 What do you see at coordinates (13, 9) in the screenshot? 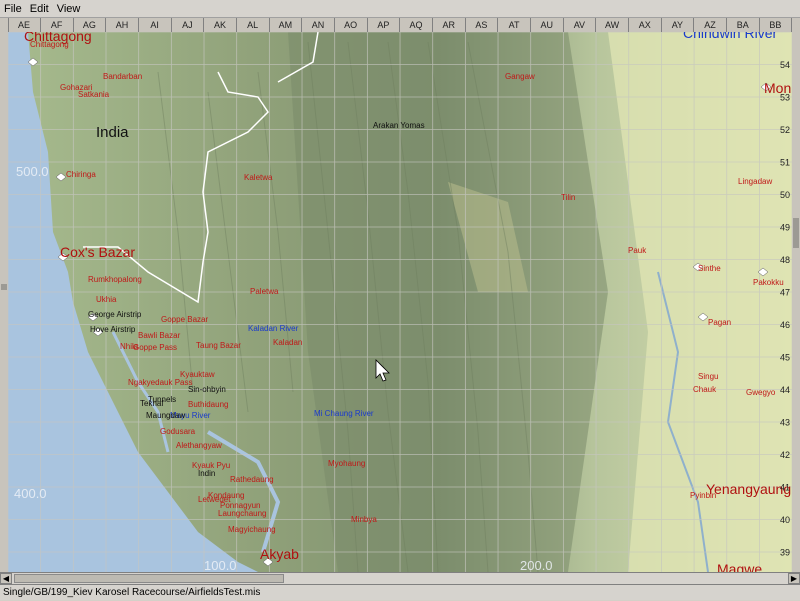
I see `menu-file: File` at bounding box center [13, 9].